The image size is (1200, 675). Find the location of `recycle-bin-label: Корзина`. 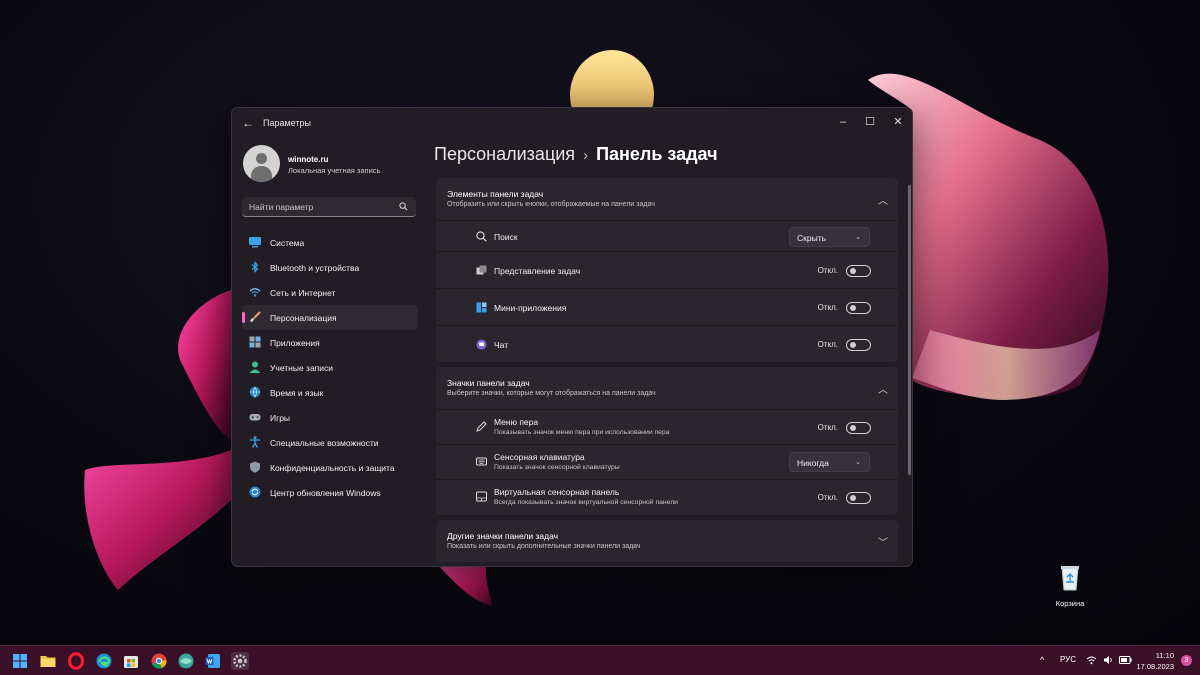

recycle-bin-label: Корзина is located at coordinates (1070, 603).